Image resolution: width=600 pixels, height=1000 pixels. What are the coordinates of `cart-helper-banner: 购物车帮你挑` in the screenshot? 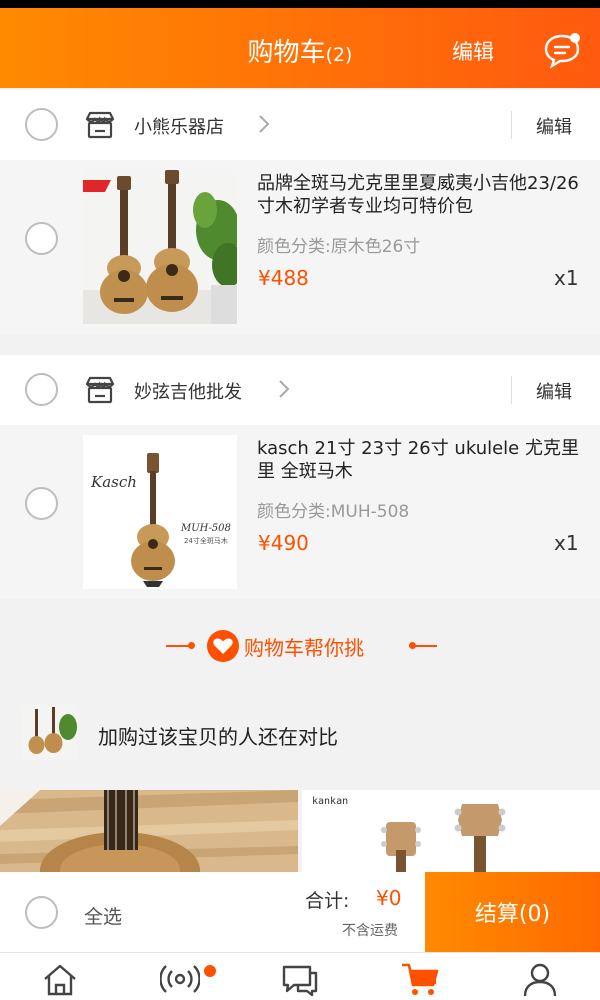 It's located at (300, 644).